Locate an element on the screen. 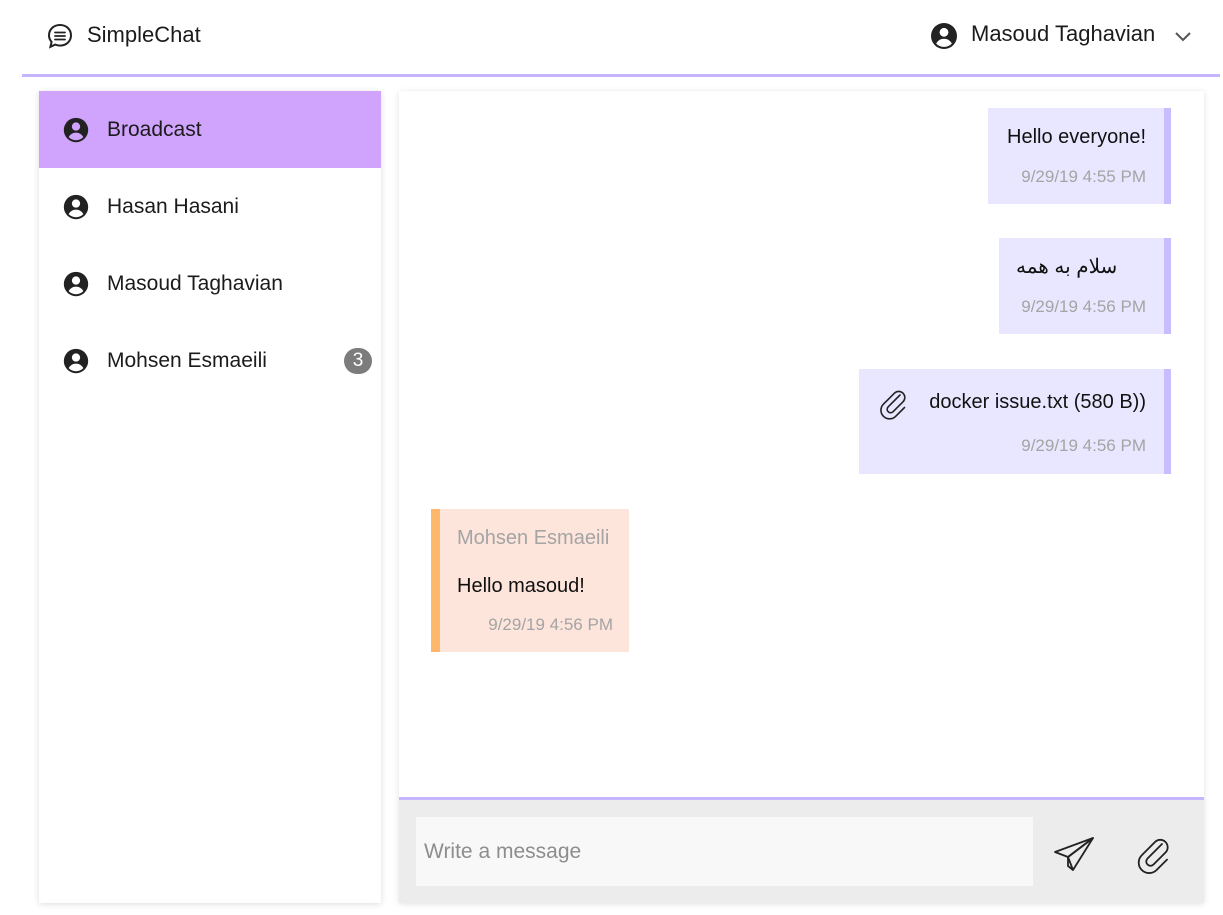  message-text: Hello masoud! is located at coordinates (521, 586).